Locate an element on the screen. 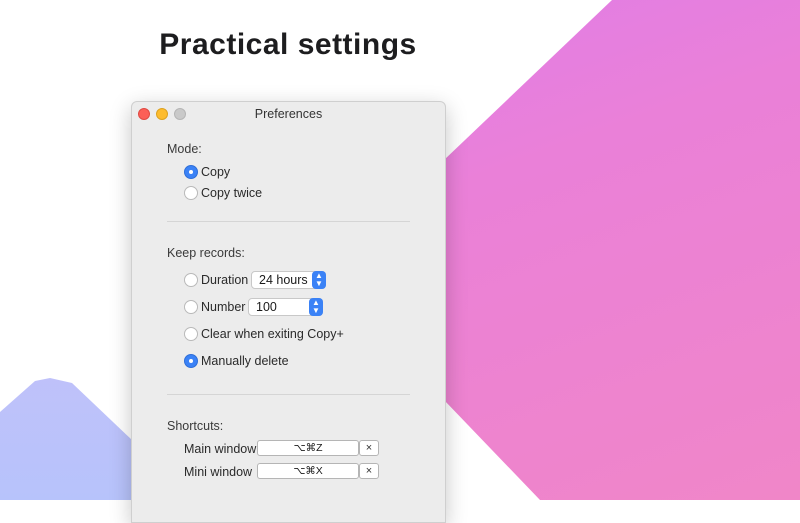 This screenshot has width=800, height=523. shortcuts-label: Shortcuts: is located at coordinates (195, 426).